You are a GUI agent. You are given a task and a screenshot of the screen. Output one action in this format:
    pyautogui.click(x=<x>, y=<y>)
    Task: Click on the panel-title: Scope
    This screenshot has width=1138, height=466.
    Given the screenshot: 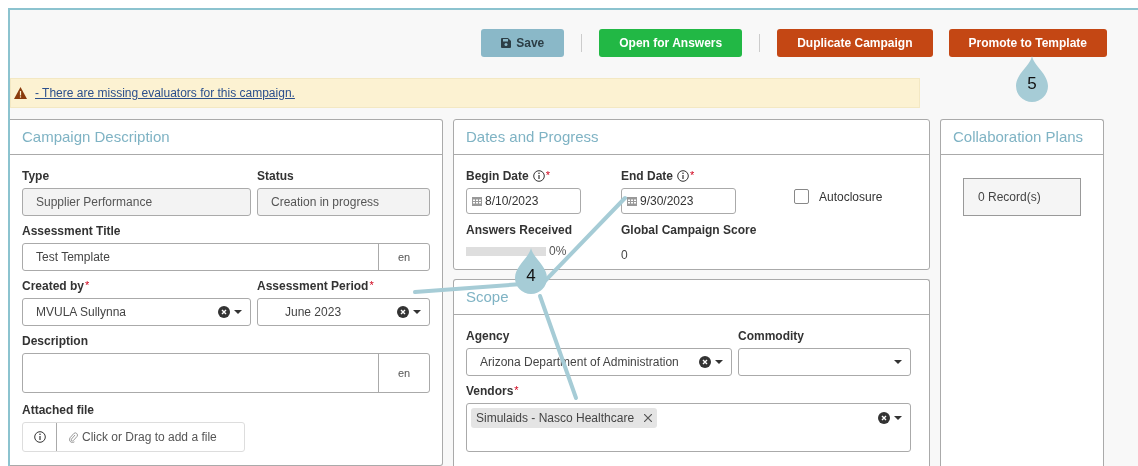 What is the action you would take?
    pyautogui.click(x=487, y=296)
    